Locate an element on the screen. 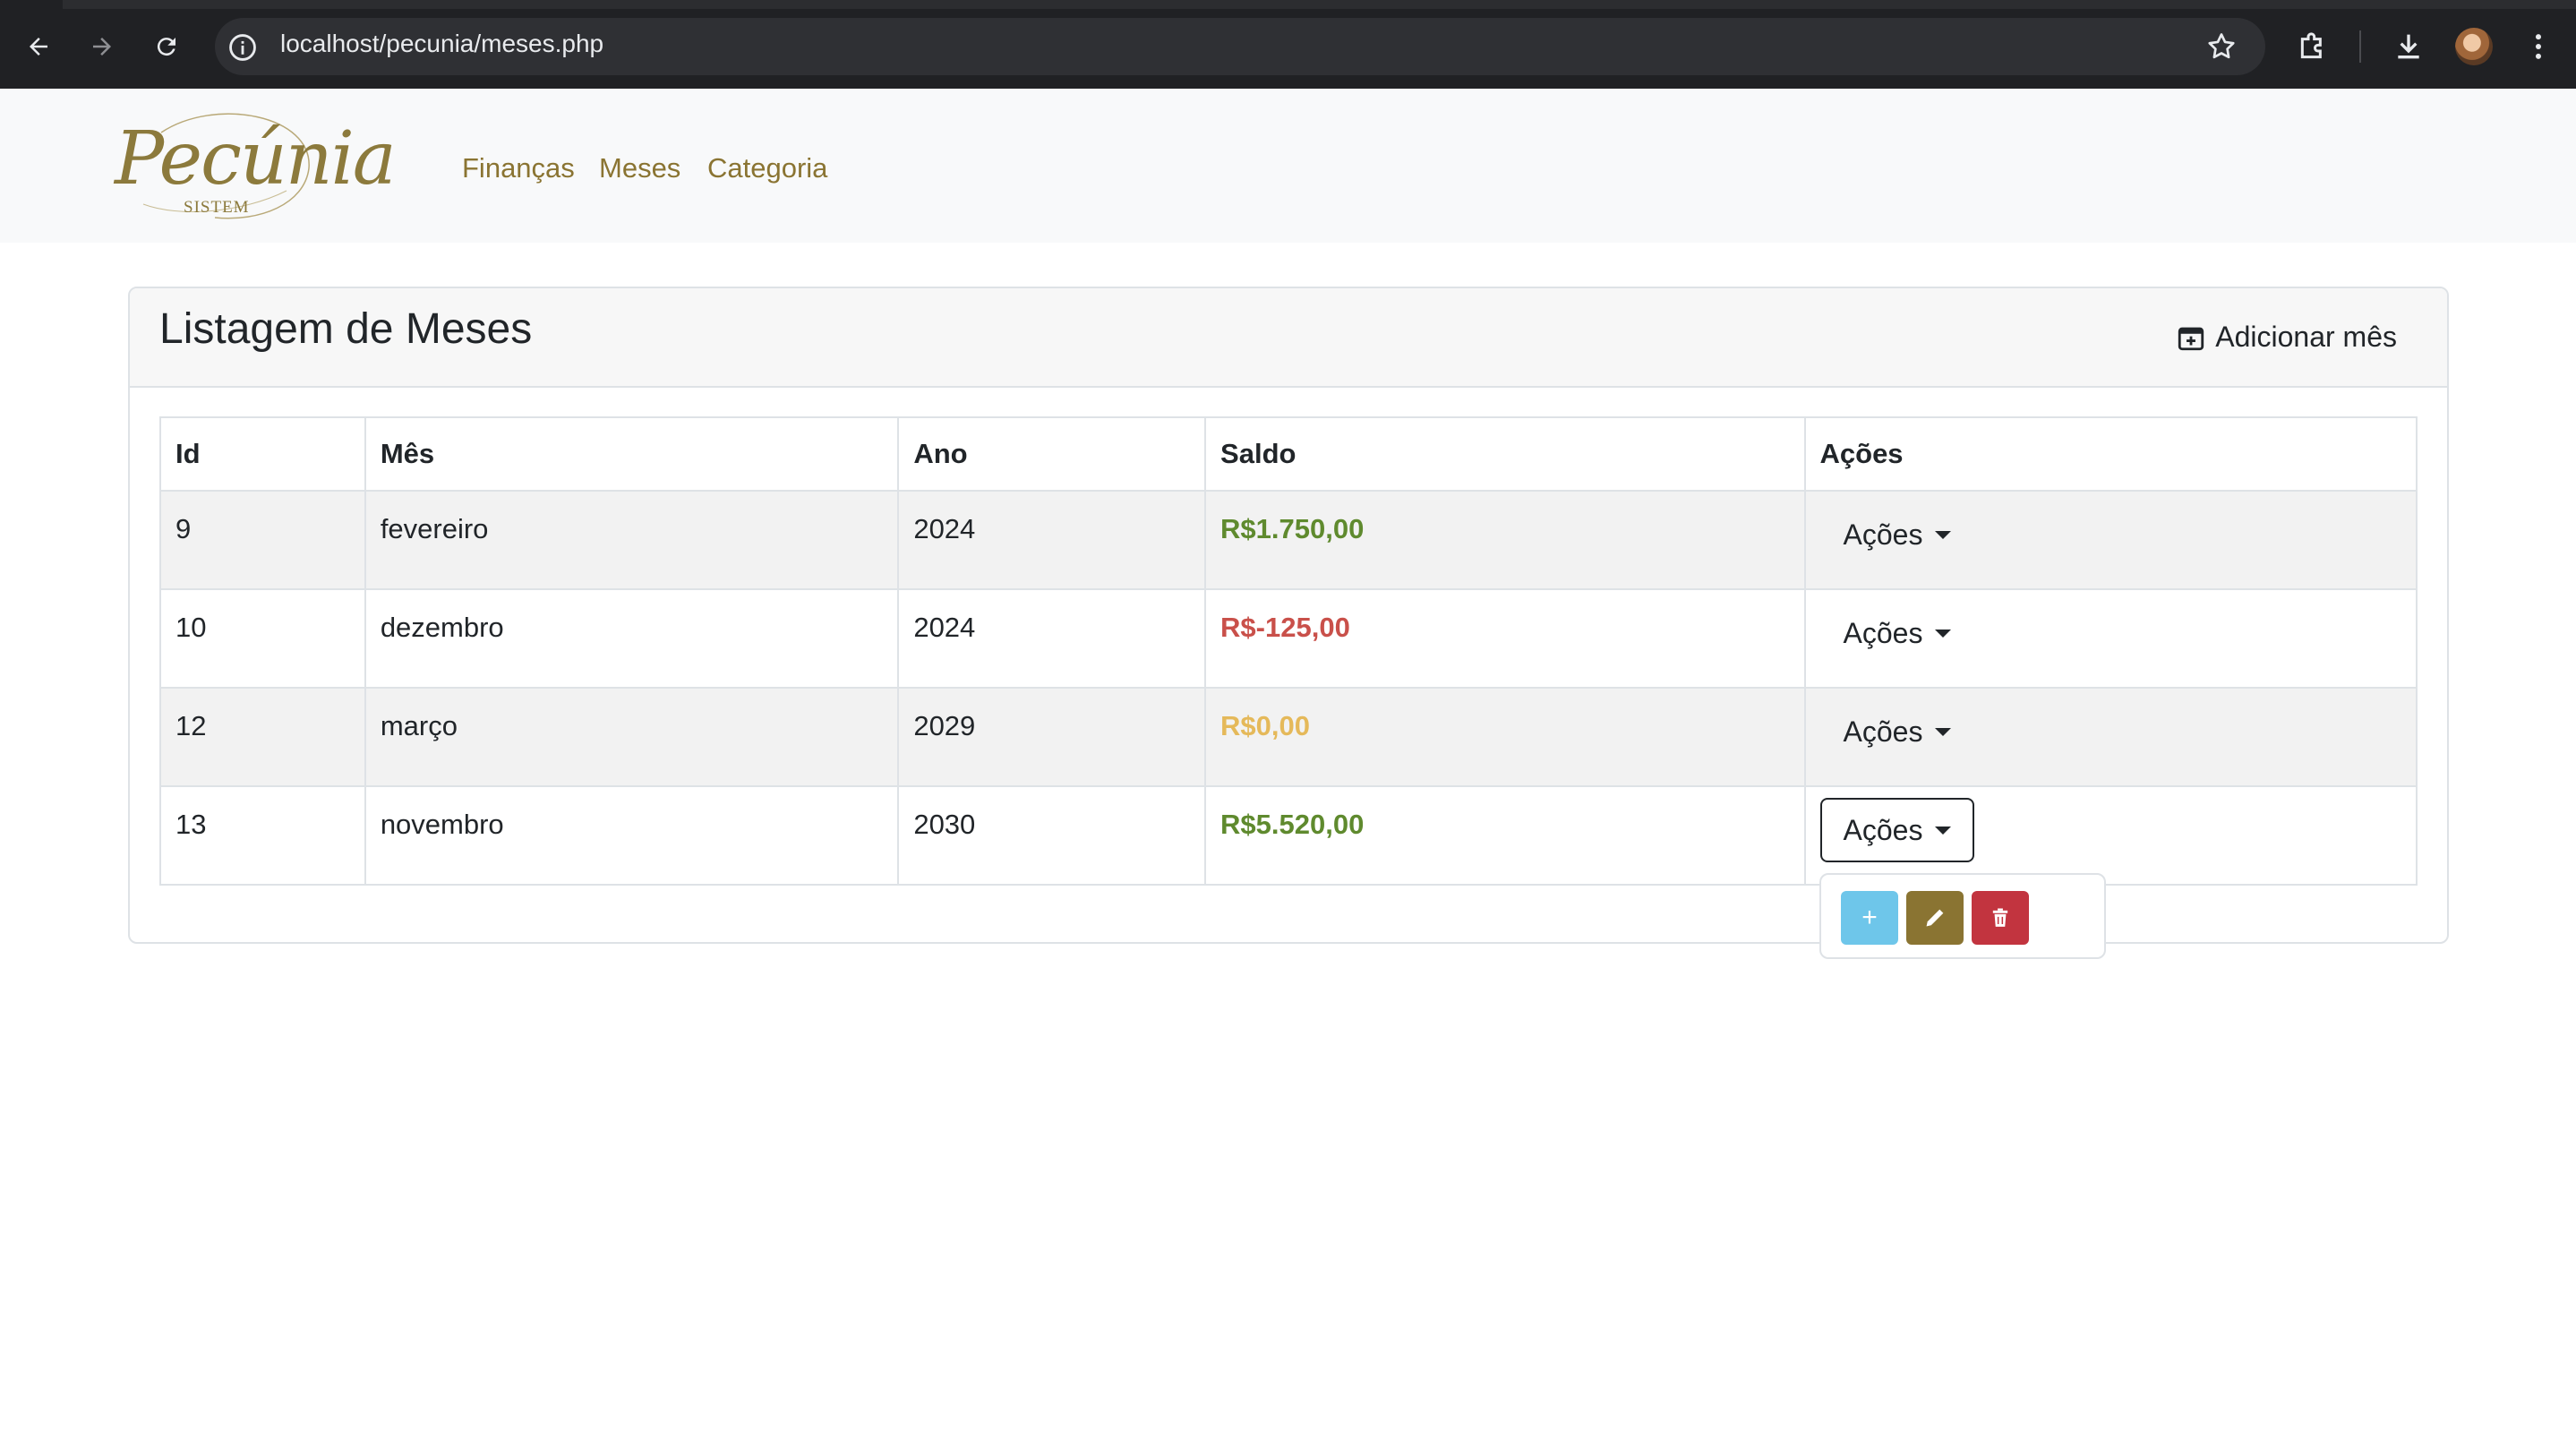  browser-toolbar: localhost/pecunia/meses.php is located at coordinates (1288, 44).